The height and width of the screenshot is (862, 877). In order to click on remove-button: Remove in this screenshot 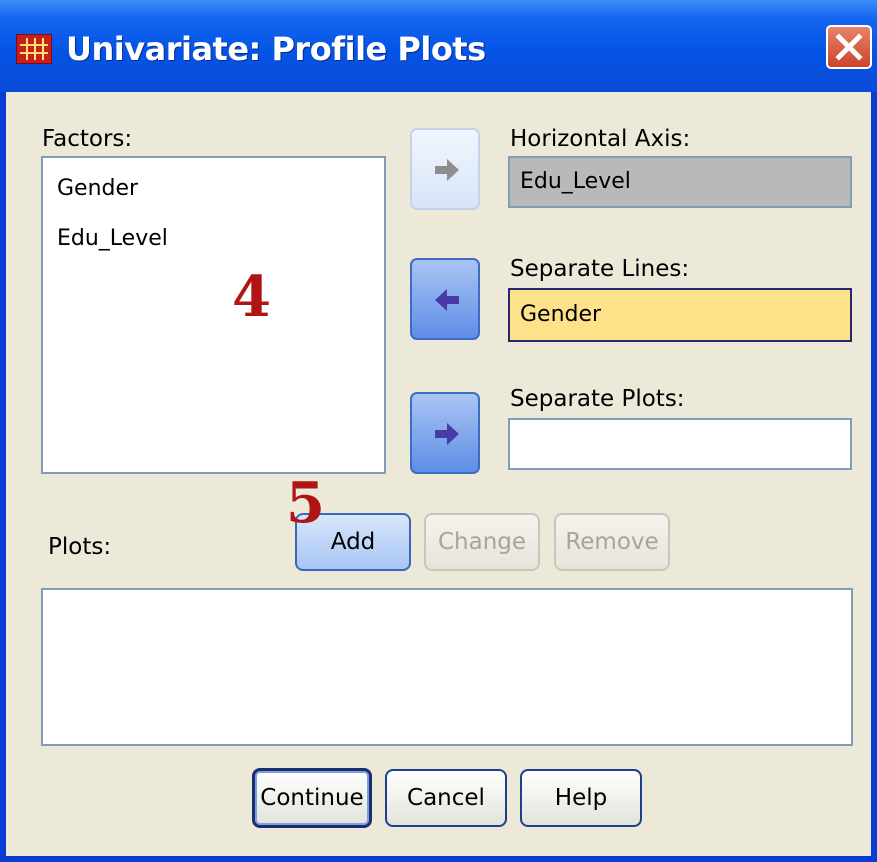, I will do `click(612, 542)`.